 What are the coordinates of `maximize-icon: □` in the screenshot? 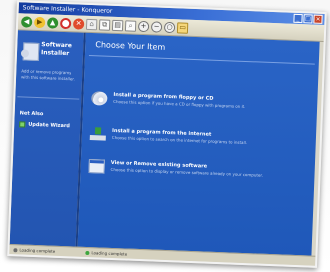 It's located at (308, 19).